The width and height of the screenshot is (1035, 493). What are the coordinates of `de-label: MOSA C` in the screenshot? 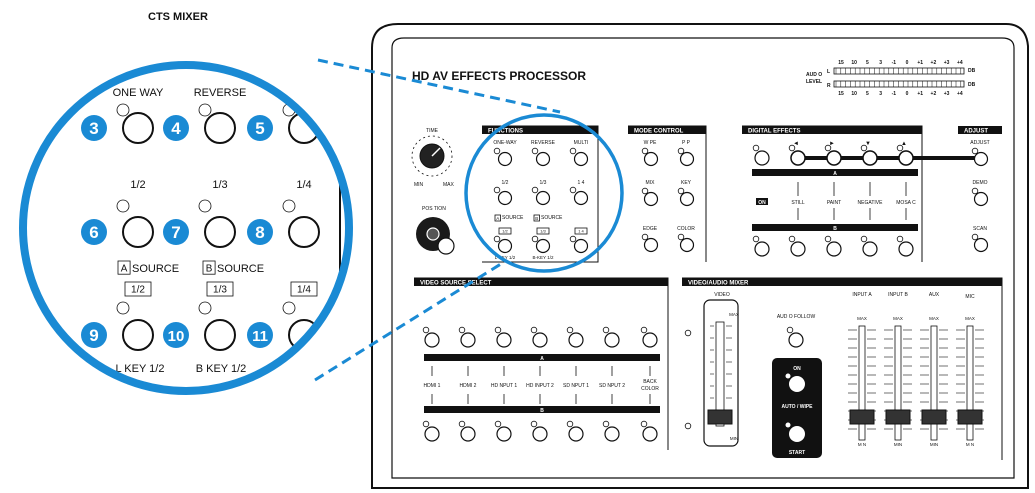 It's located at (906, 203).